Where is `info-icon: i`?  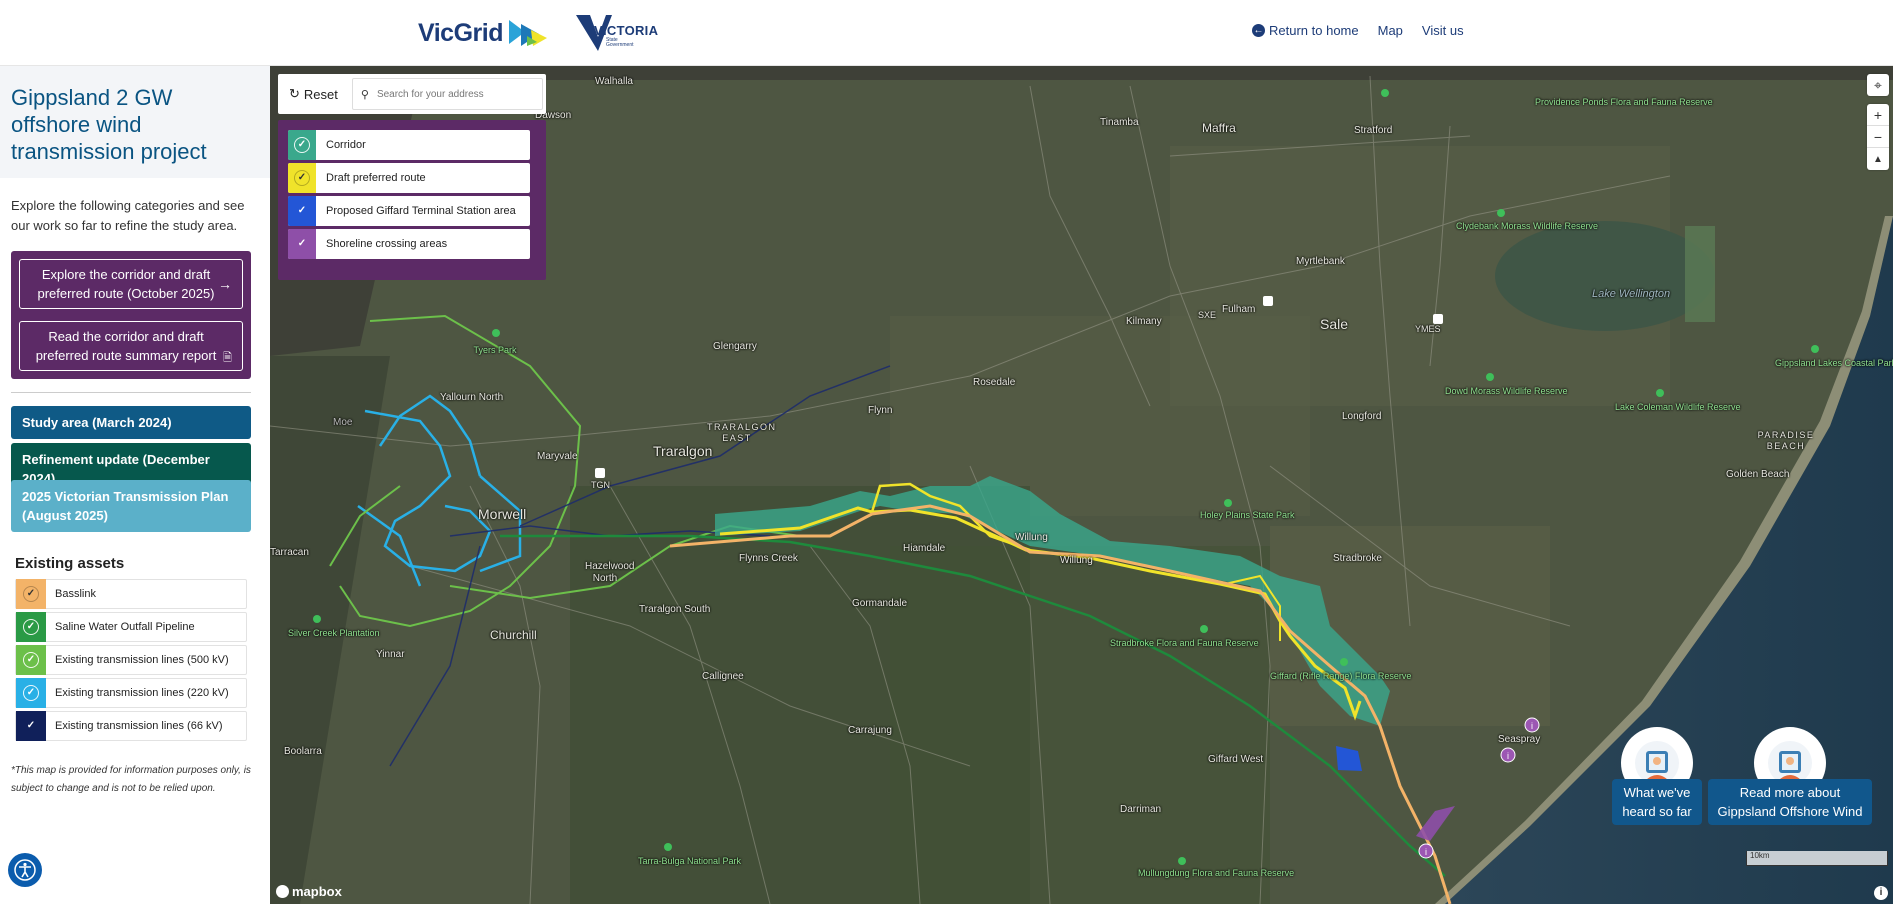
info-icon: i is located at coordinates (1881, 893).